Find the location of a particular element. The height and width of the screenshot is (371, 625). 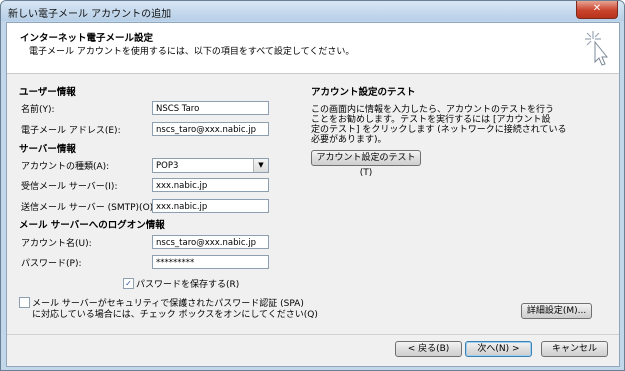

password-label: パスワード(P): is located at coordinates (51, 264).